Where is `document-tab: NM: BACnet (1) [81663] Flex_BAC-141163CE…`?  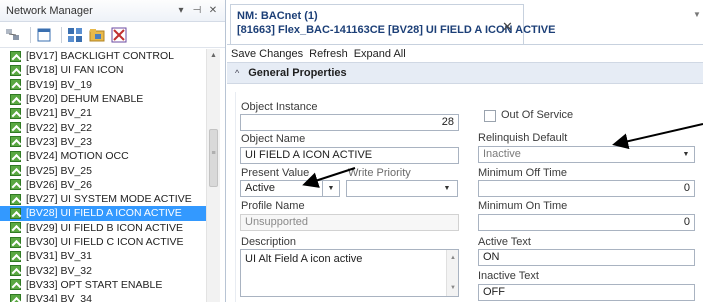 document-tab: NM: BACnet (1) [81663] Flex_BAC-141163CE… is located at coordinates (393, 24).